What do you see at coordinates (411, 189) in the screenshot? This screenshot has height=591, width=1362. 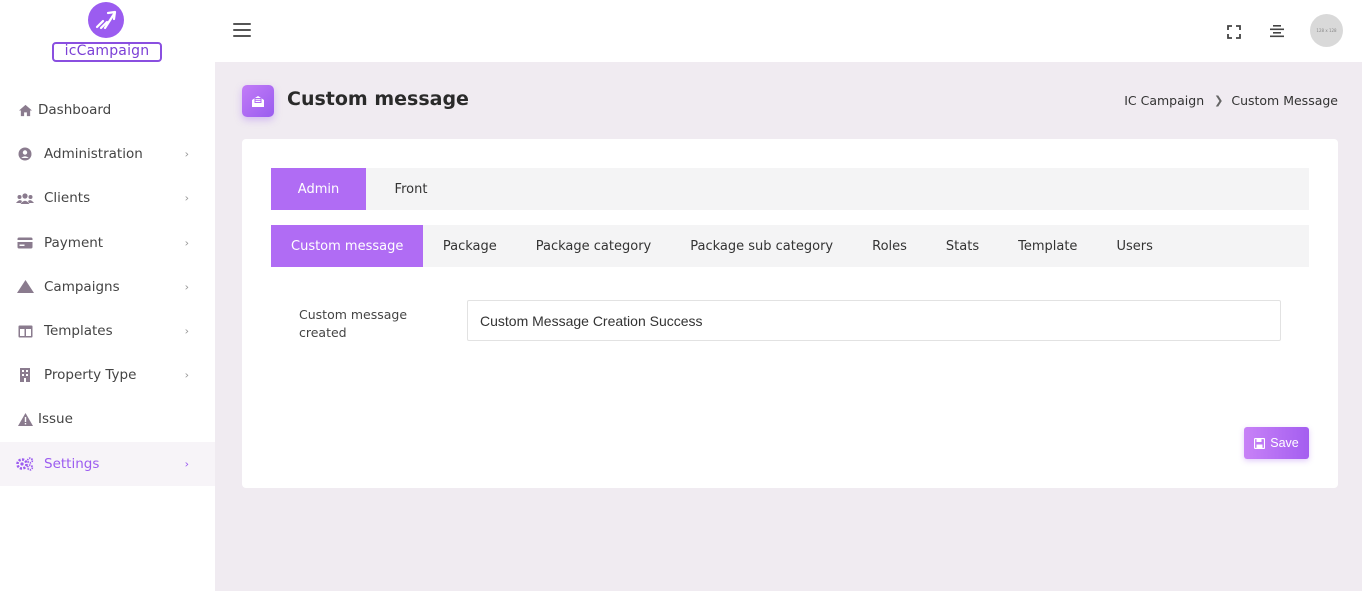 I see `tab-front: Front` at bounding box center [411, 189].